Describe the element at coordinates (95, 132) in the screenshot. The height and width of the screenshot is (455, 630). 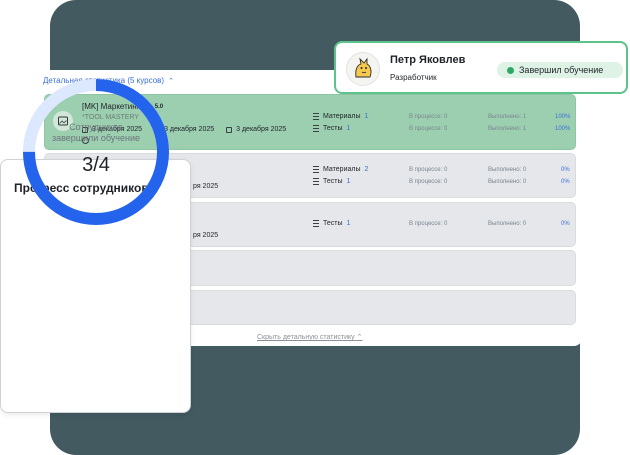
I see `donut-caption: Сотрудников завершили обучение` at that location.